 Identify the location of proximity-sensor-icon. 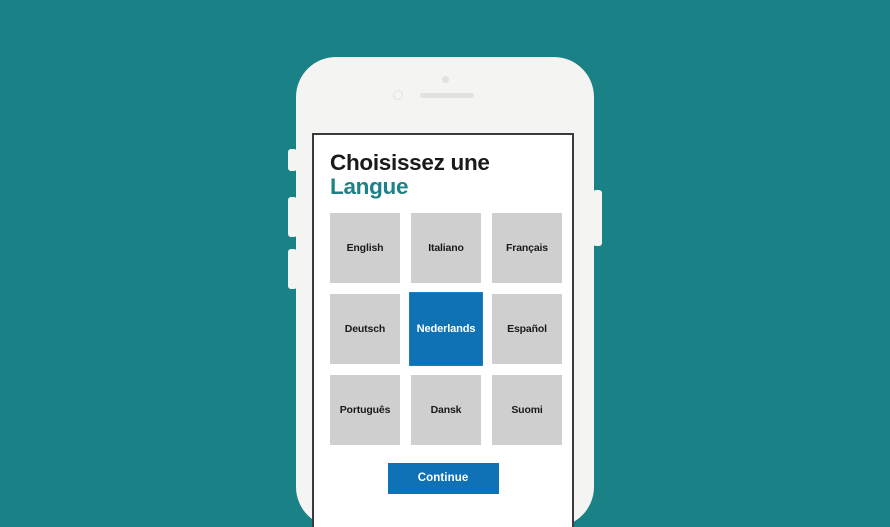
(445, 79).